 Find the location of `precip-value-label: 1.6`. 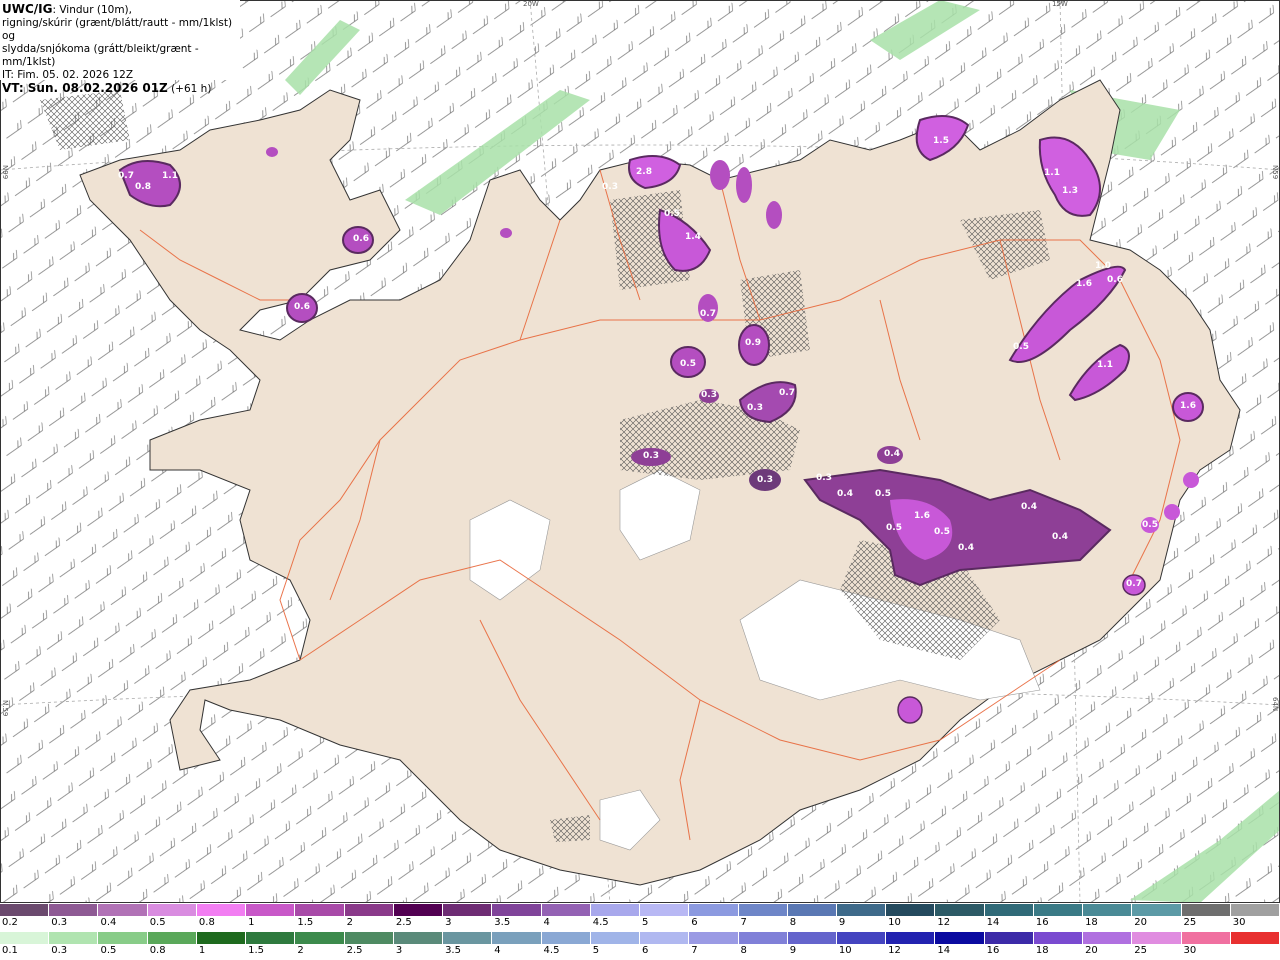

precip-value-label: 1.6 is located at coordinates (1084, 284).